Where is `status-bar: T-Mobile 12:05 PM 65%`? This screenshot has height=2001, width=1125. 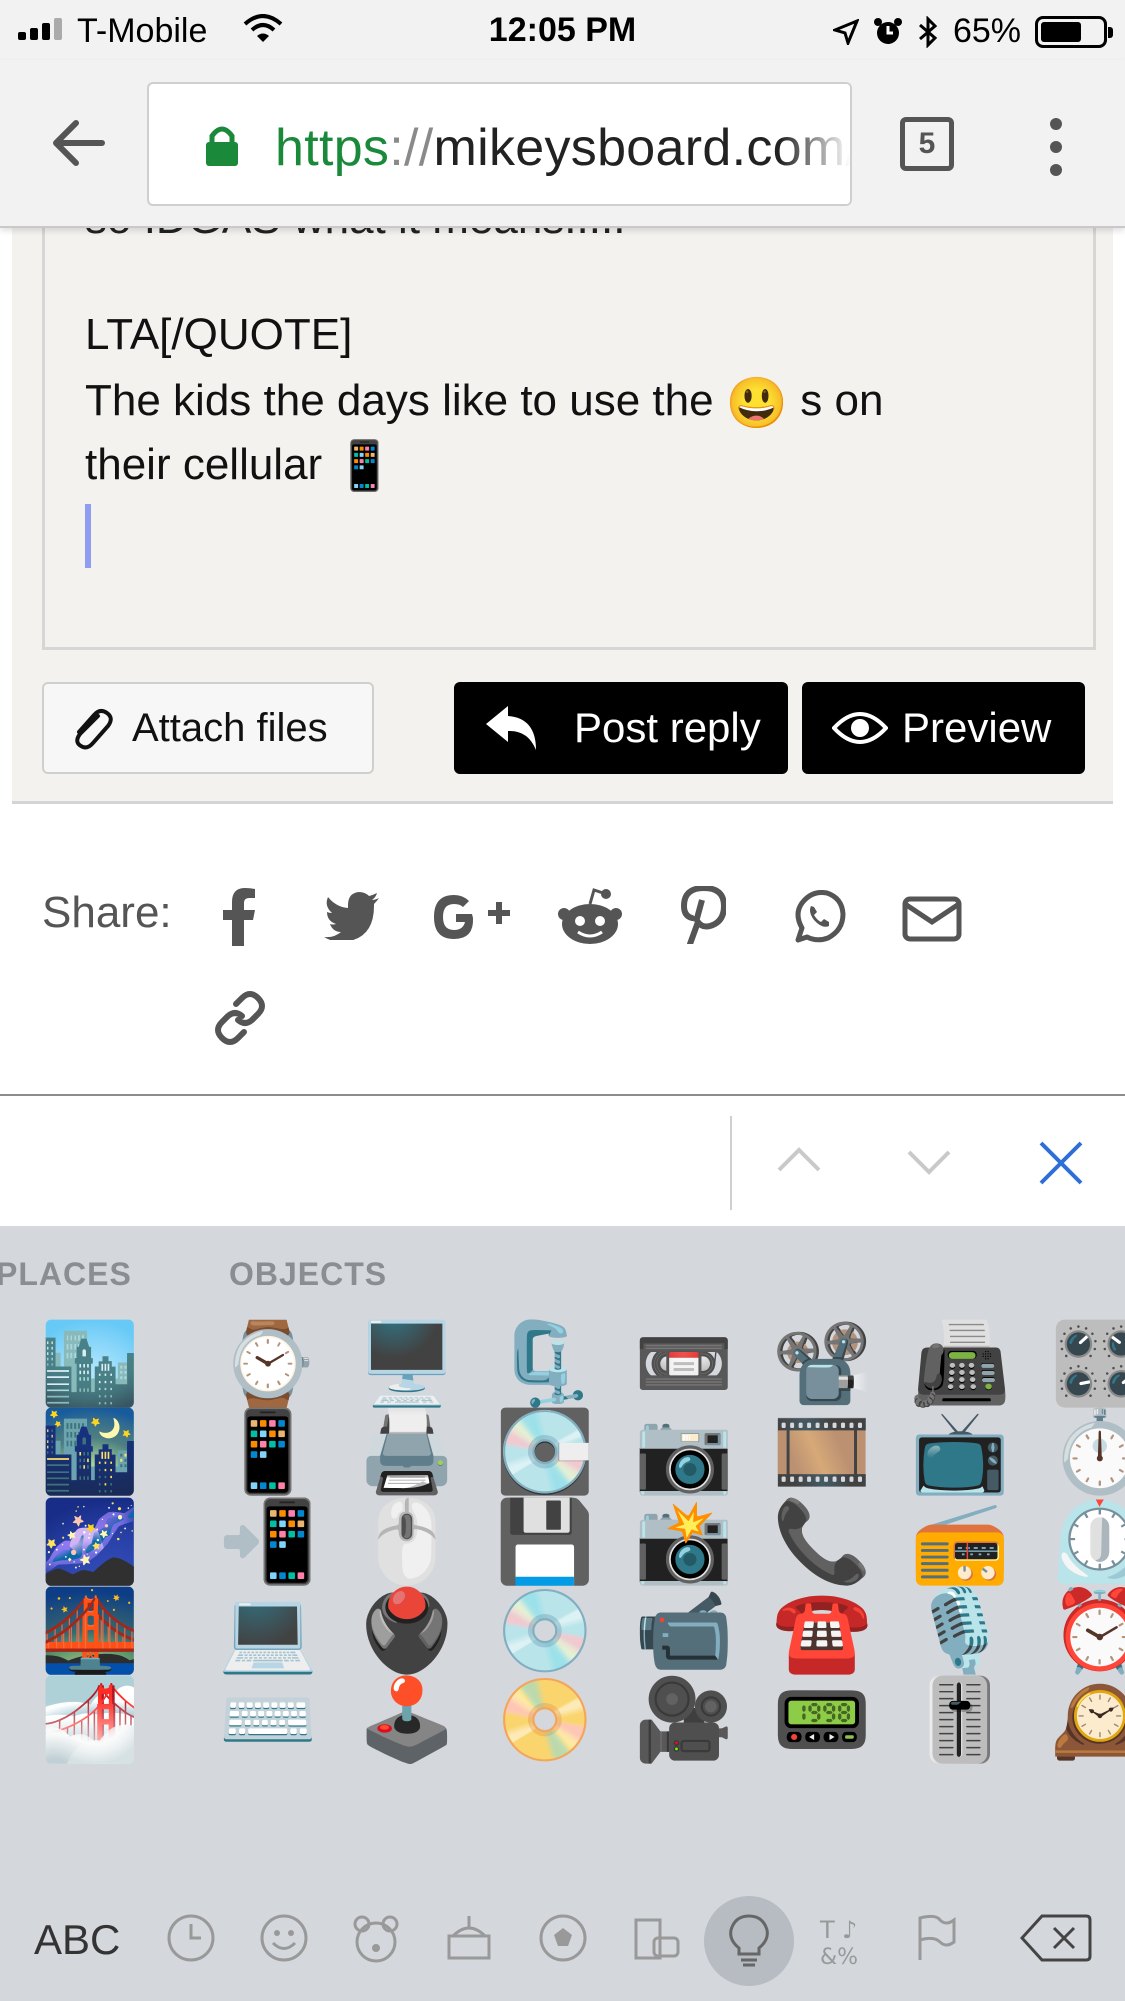
status-bar: T-Mobile 12:05 PM 65% is located at coordinates (562, 30).